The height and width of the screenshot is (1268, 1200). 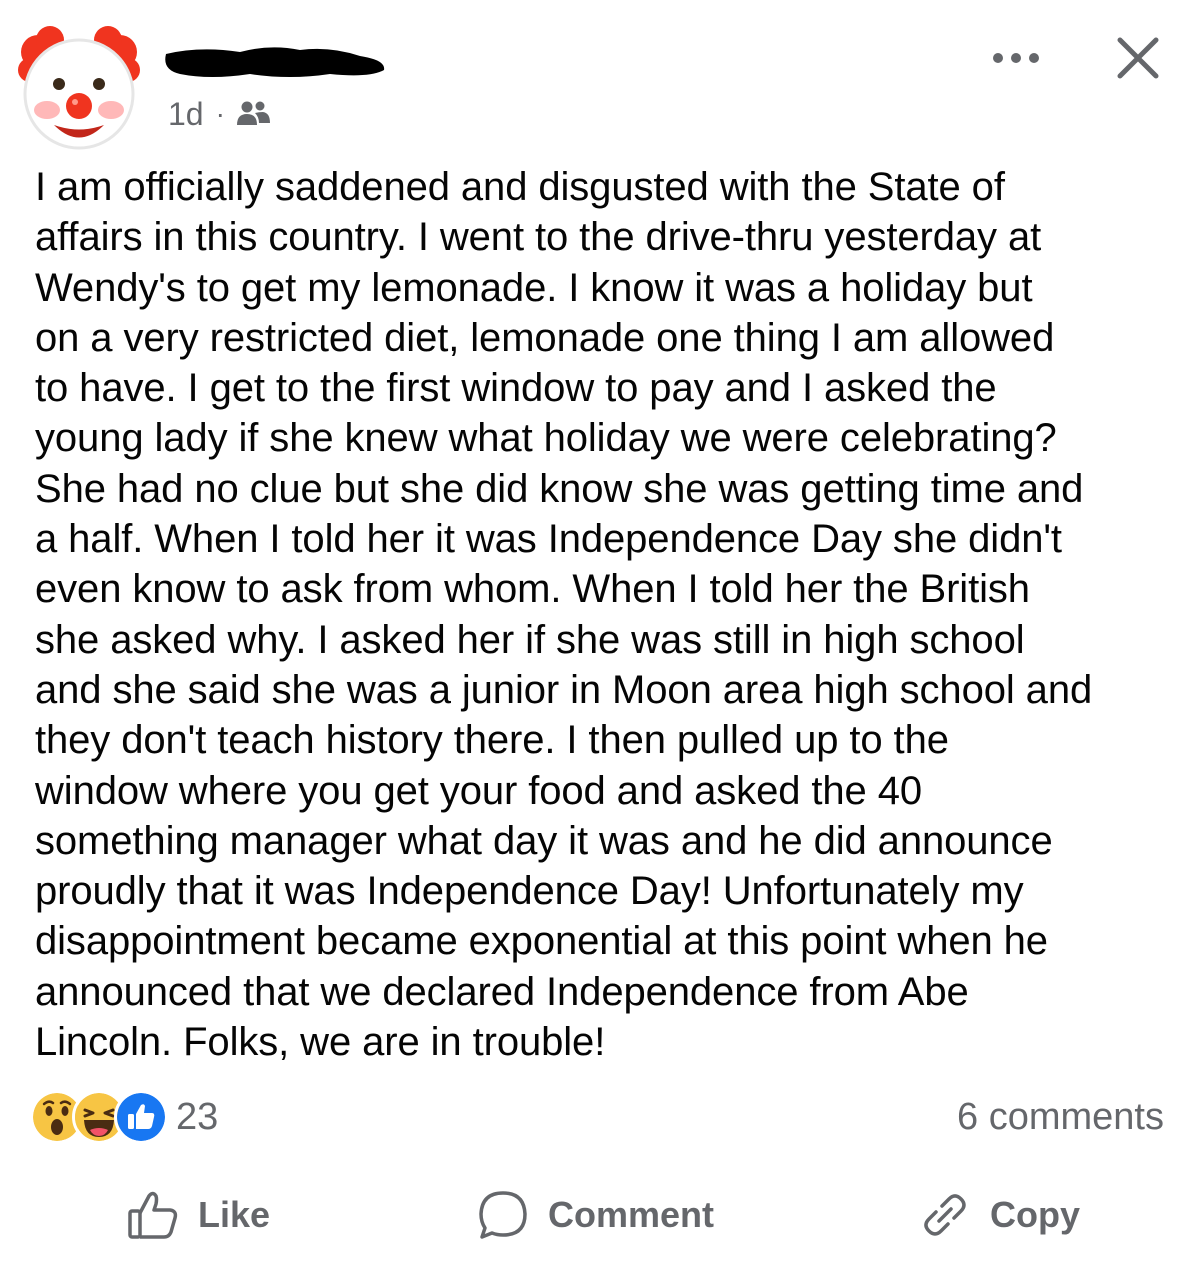 I want to click on more-options-icon, so click(x=1016, y=58).